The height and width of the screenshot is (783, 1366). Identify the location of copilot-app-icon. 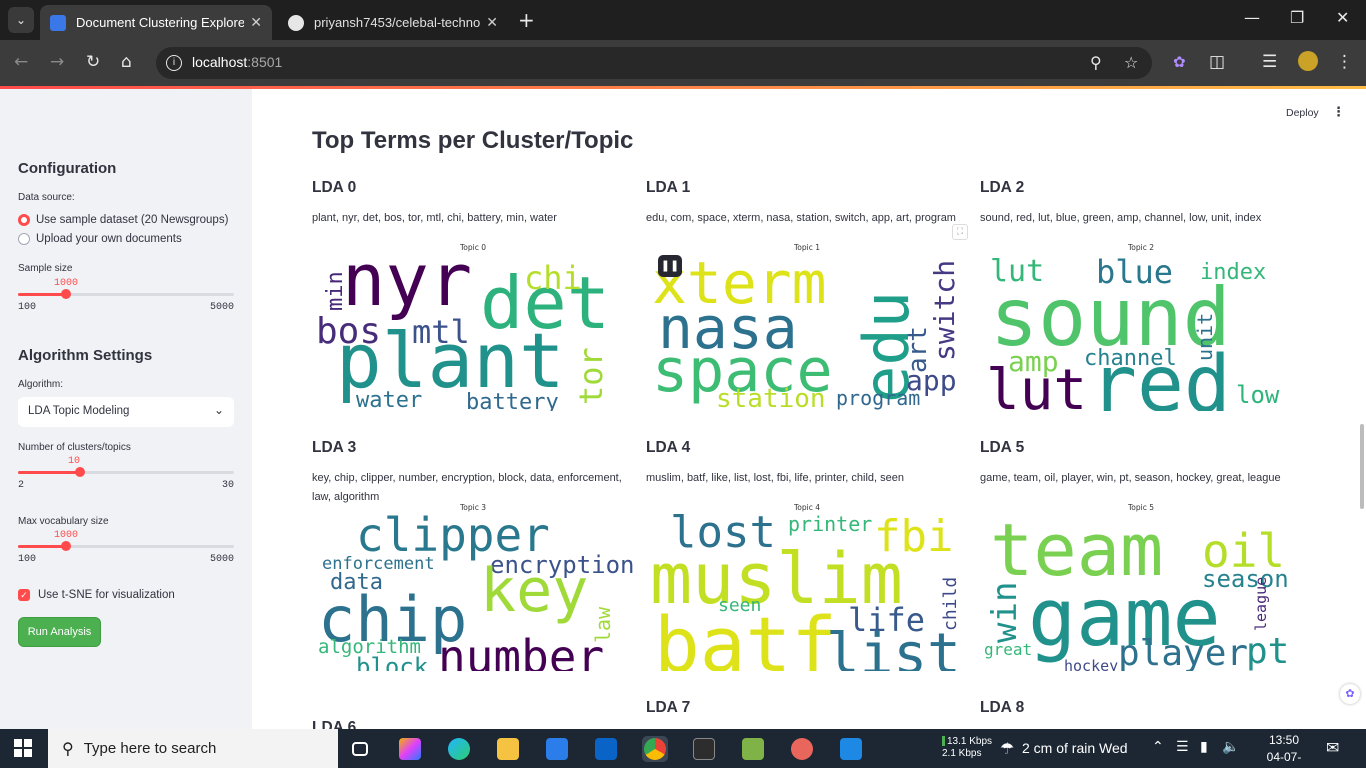
(410, 749).